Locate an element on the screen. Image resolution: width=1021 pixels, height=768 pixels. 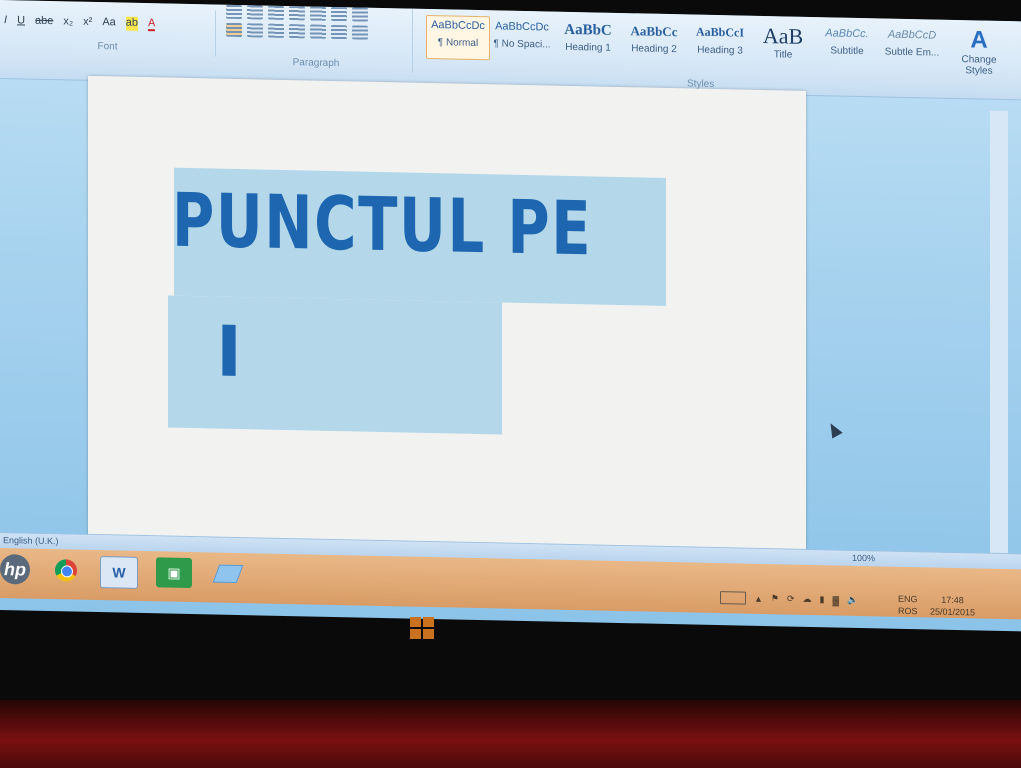
style-heading-1: AaBbC Heading 1 is located at coordinates (588, 40).